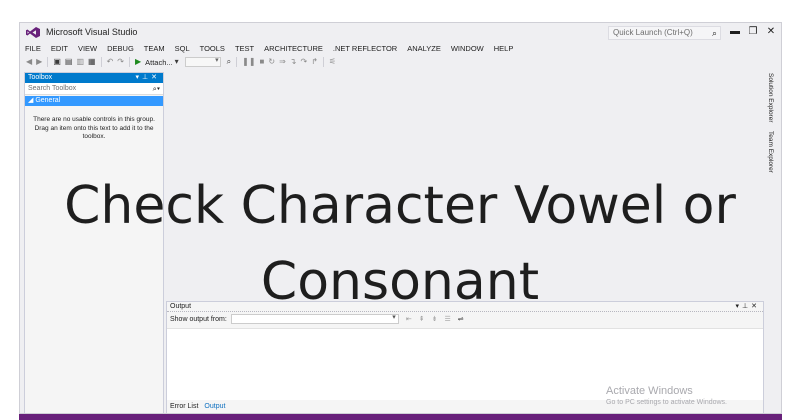 Image resolution: width=800 pixels, height=420 pixels. What do you see at coordinates (282, 62) in the screenshot?
I see `show-next-statement-icon: ⇒` at bounding box center [282, 62].